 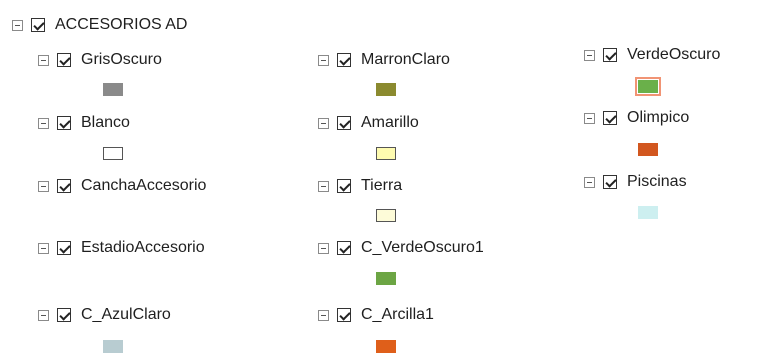 I want to click on layer-label: Olimpico, so click(x=658, y=117).